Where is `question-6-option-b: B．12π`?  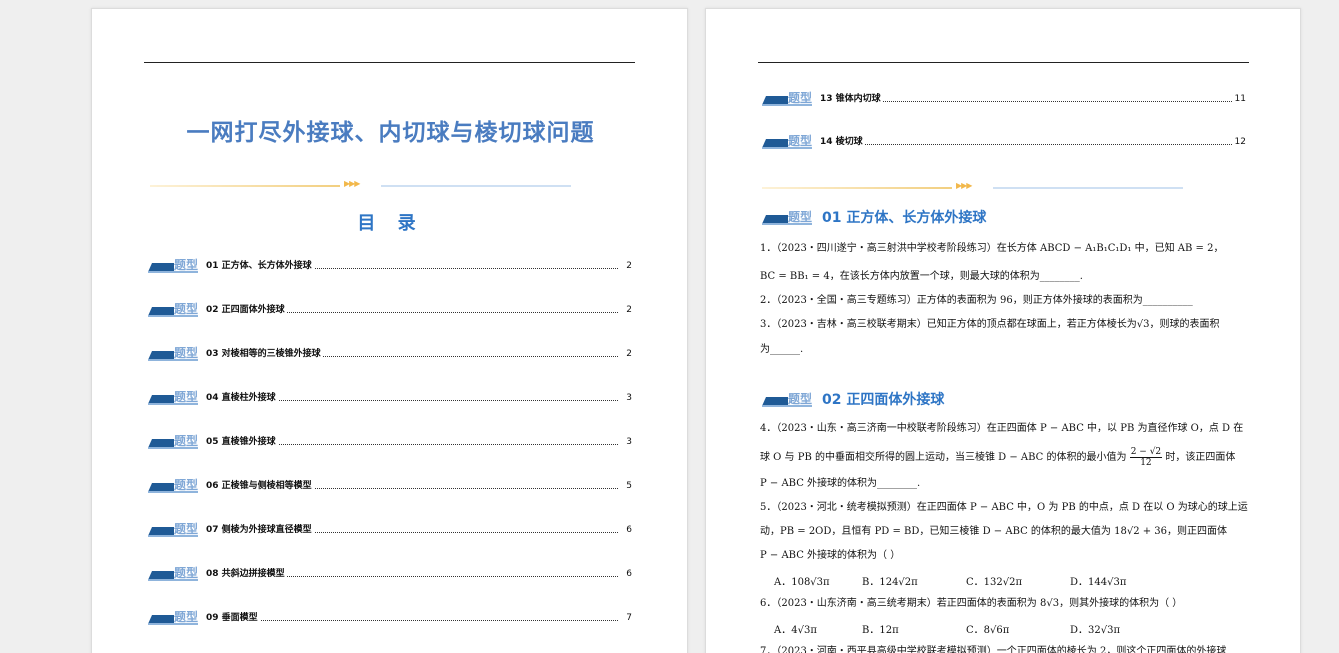 question-6-option-b: B．12π is located at coordinates (880, 630).